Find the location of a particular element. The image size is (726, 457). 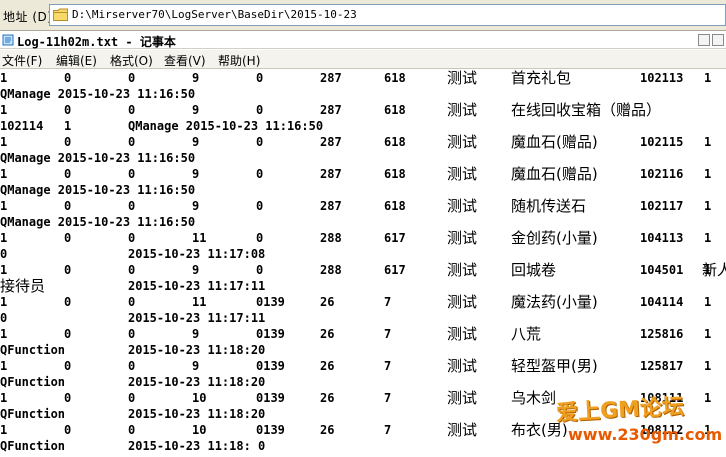

text-field: 10 is located at coordinates (199, 430).